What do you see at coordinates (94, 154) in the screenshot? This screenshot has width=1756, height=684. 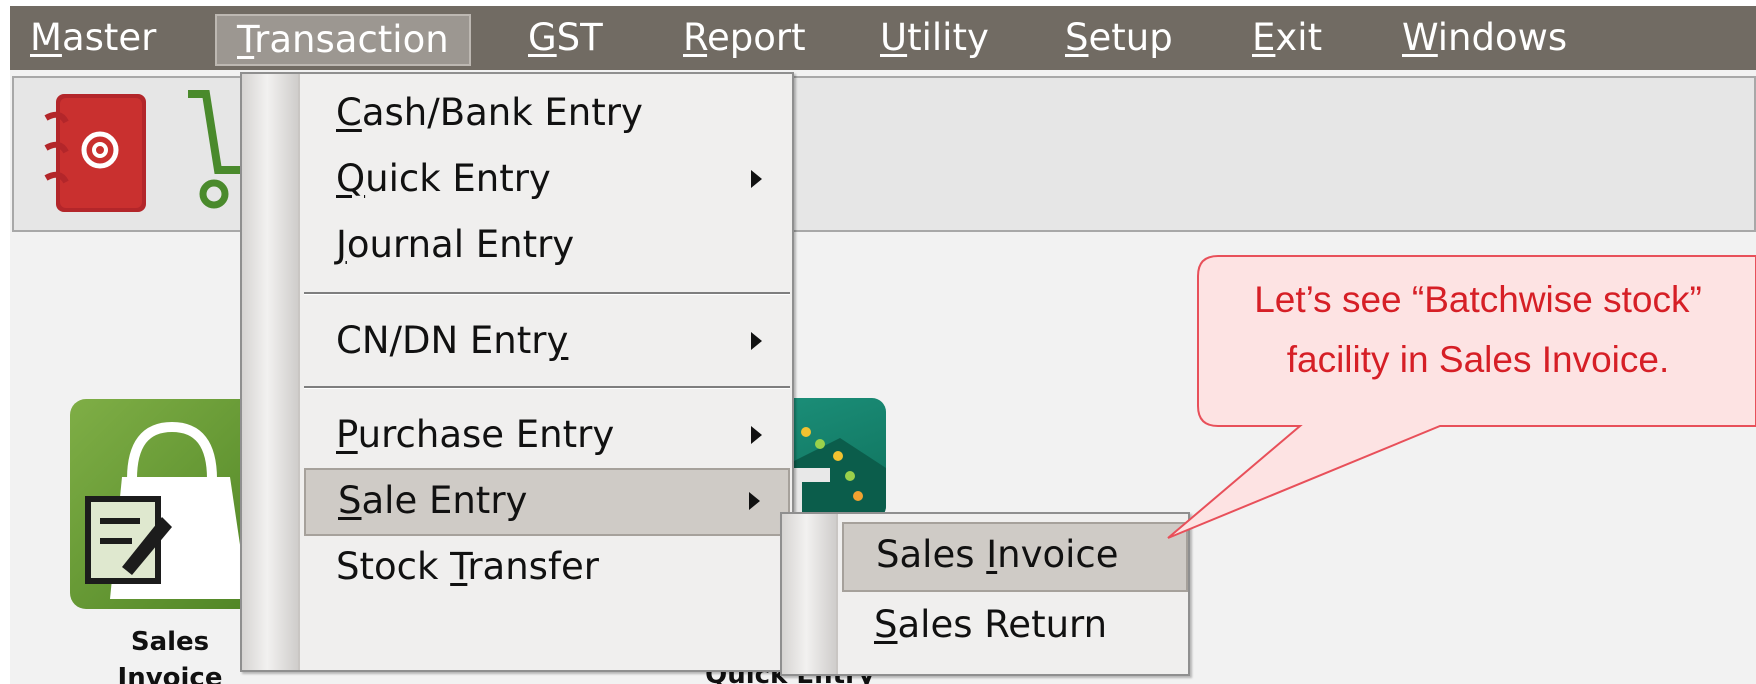 I see `contacts-book-icon` at bounding box center [94, 154].